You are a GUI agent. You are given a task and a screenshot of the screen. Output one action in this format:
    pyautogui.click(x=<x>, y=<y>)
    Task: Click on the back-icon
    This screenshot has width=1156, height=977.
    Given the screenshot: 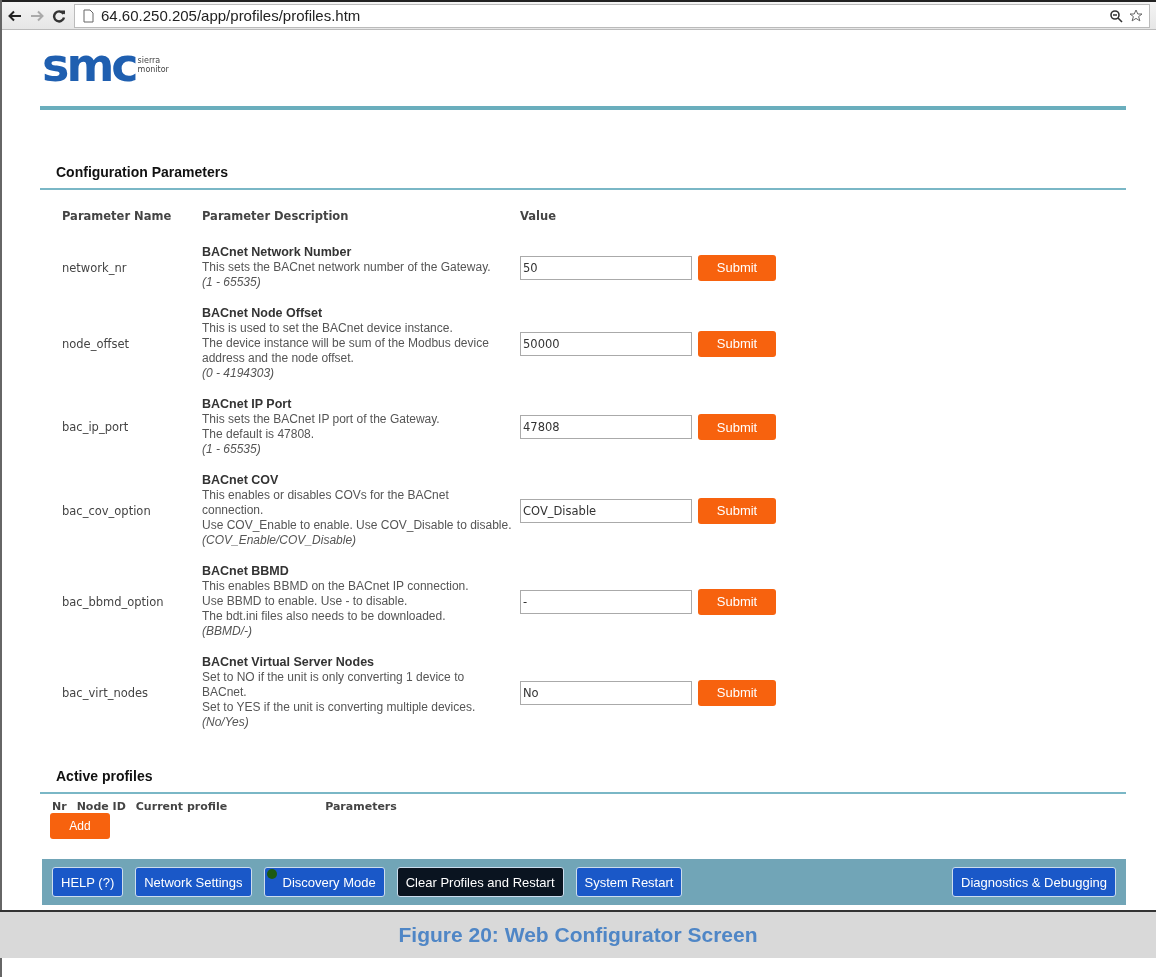 What is the action you would take?
    pyautogui.click(x=15, y=15)
    